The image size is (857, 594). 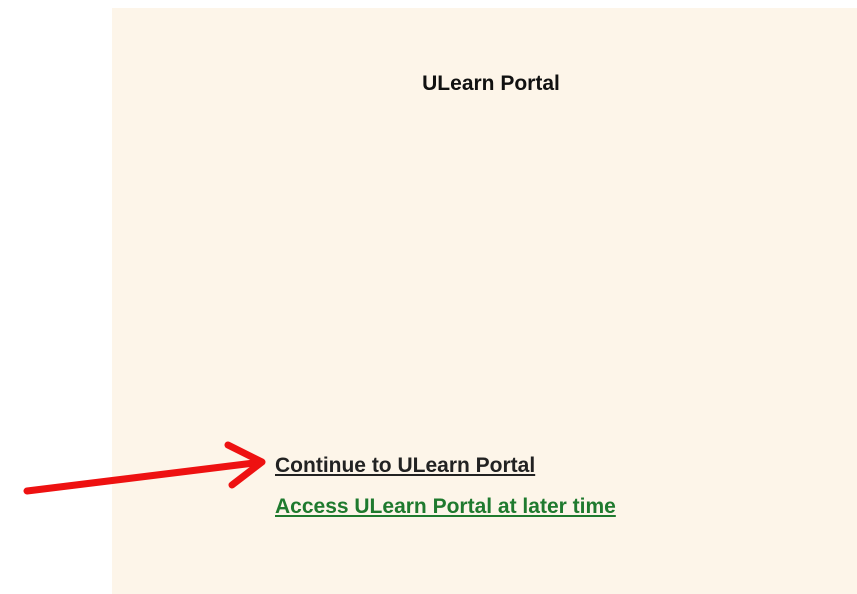 I want to click on portal-title: ULearn Portal, so click(x=491, y=83).